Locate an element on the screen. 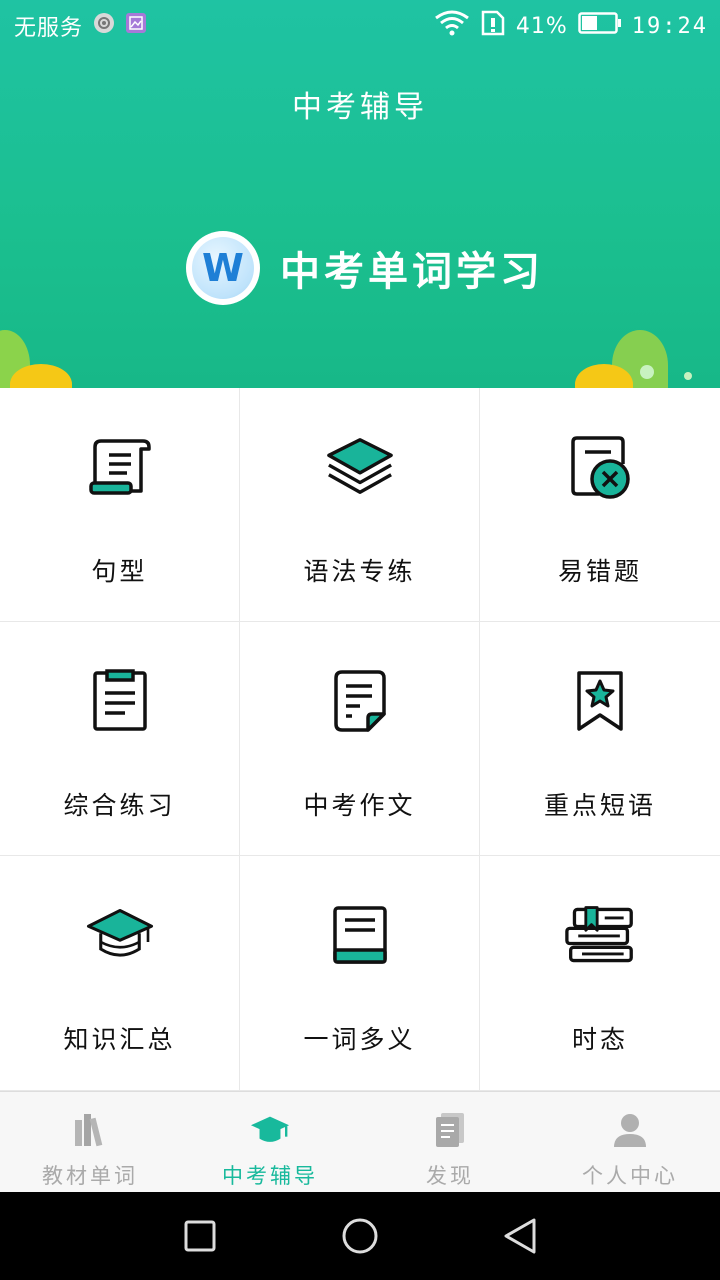 This screenshot has height=1280, width=720. tab-personal-center: 个人中心 is located at coordinates (630, 1142).